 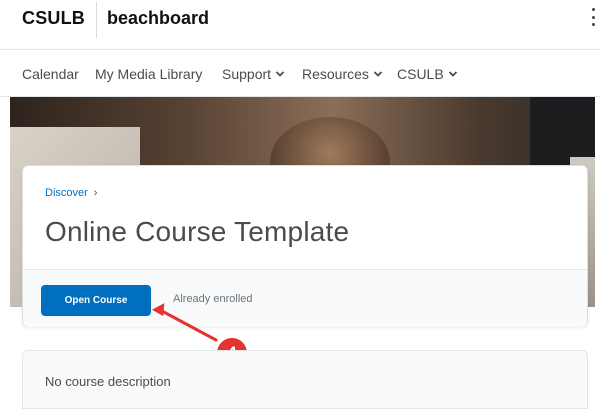 What do you see at coordinates (197, 231) in the screenshot?
I see `course-title: Online Course Template` at bounding box center [197, 231].